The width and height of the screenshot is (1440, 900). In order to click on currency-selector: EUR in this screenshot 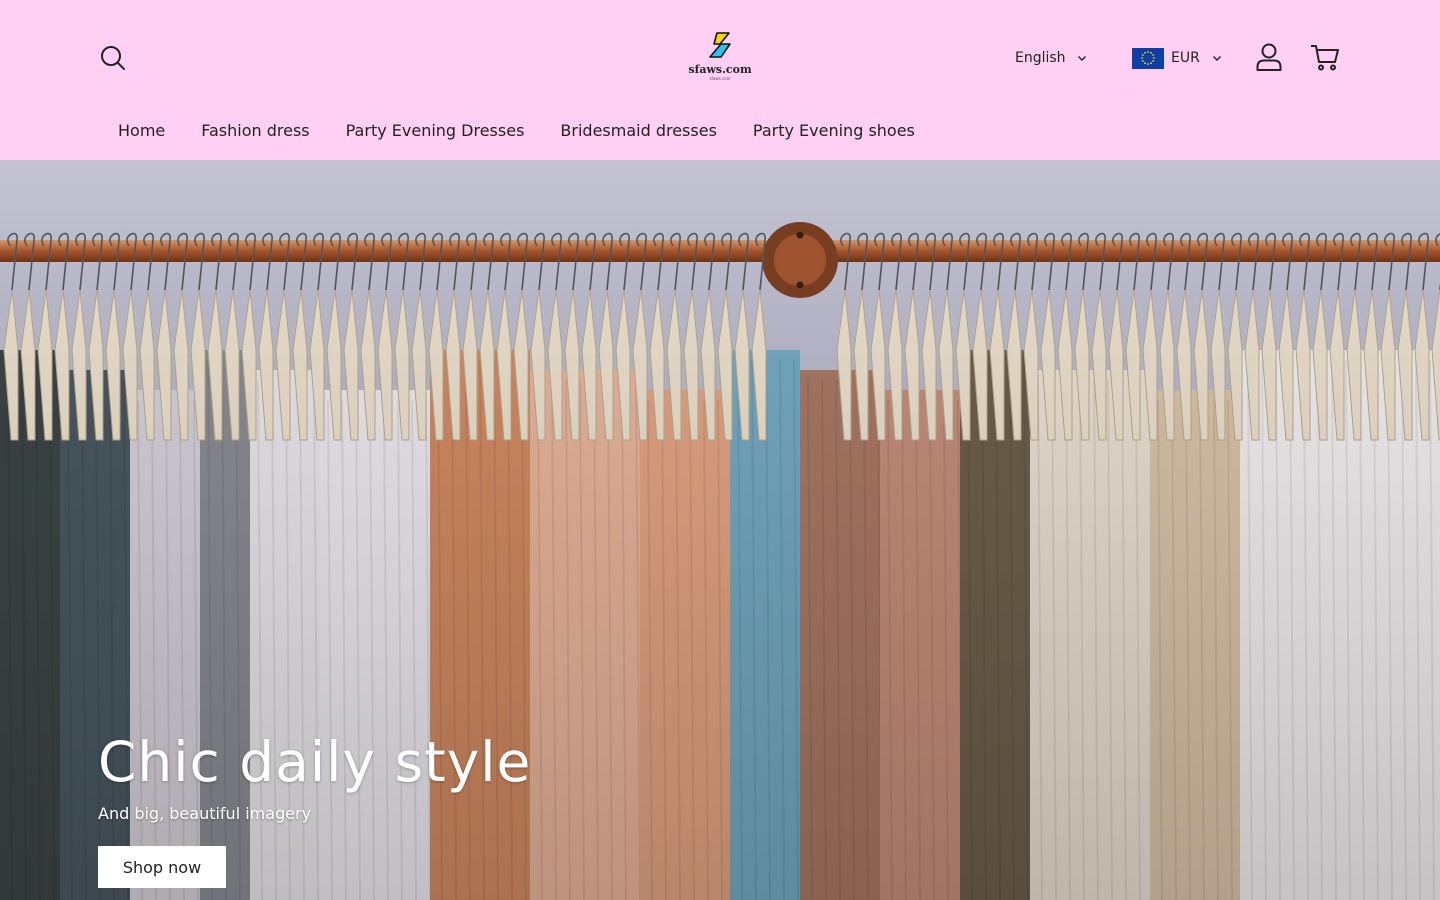, I will do `click(1177, 58)`.